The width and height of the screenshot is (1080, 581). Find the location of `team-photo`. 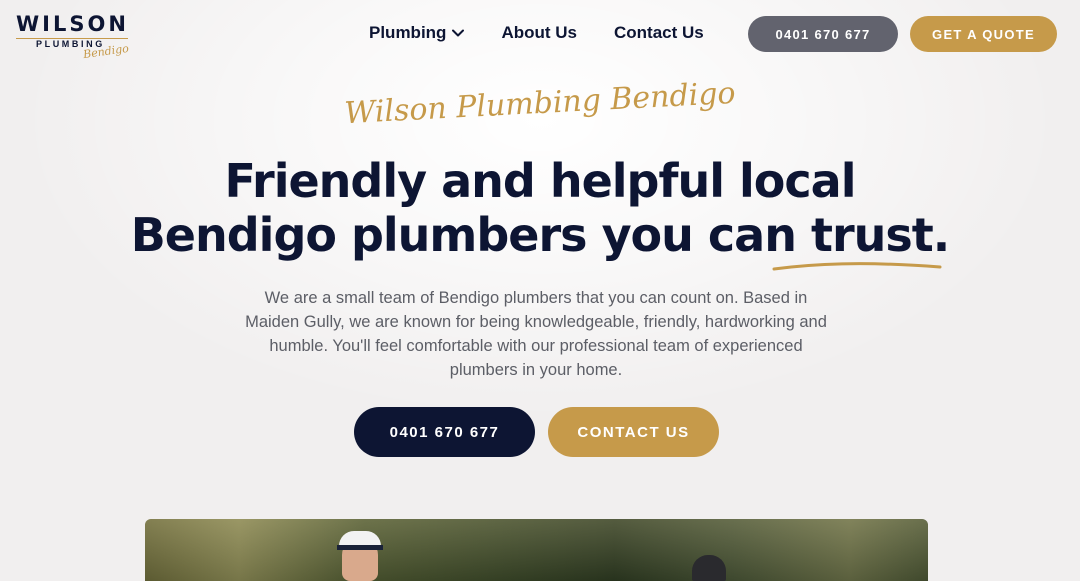

team-photo is located at coordinates (536, 550).